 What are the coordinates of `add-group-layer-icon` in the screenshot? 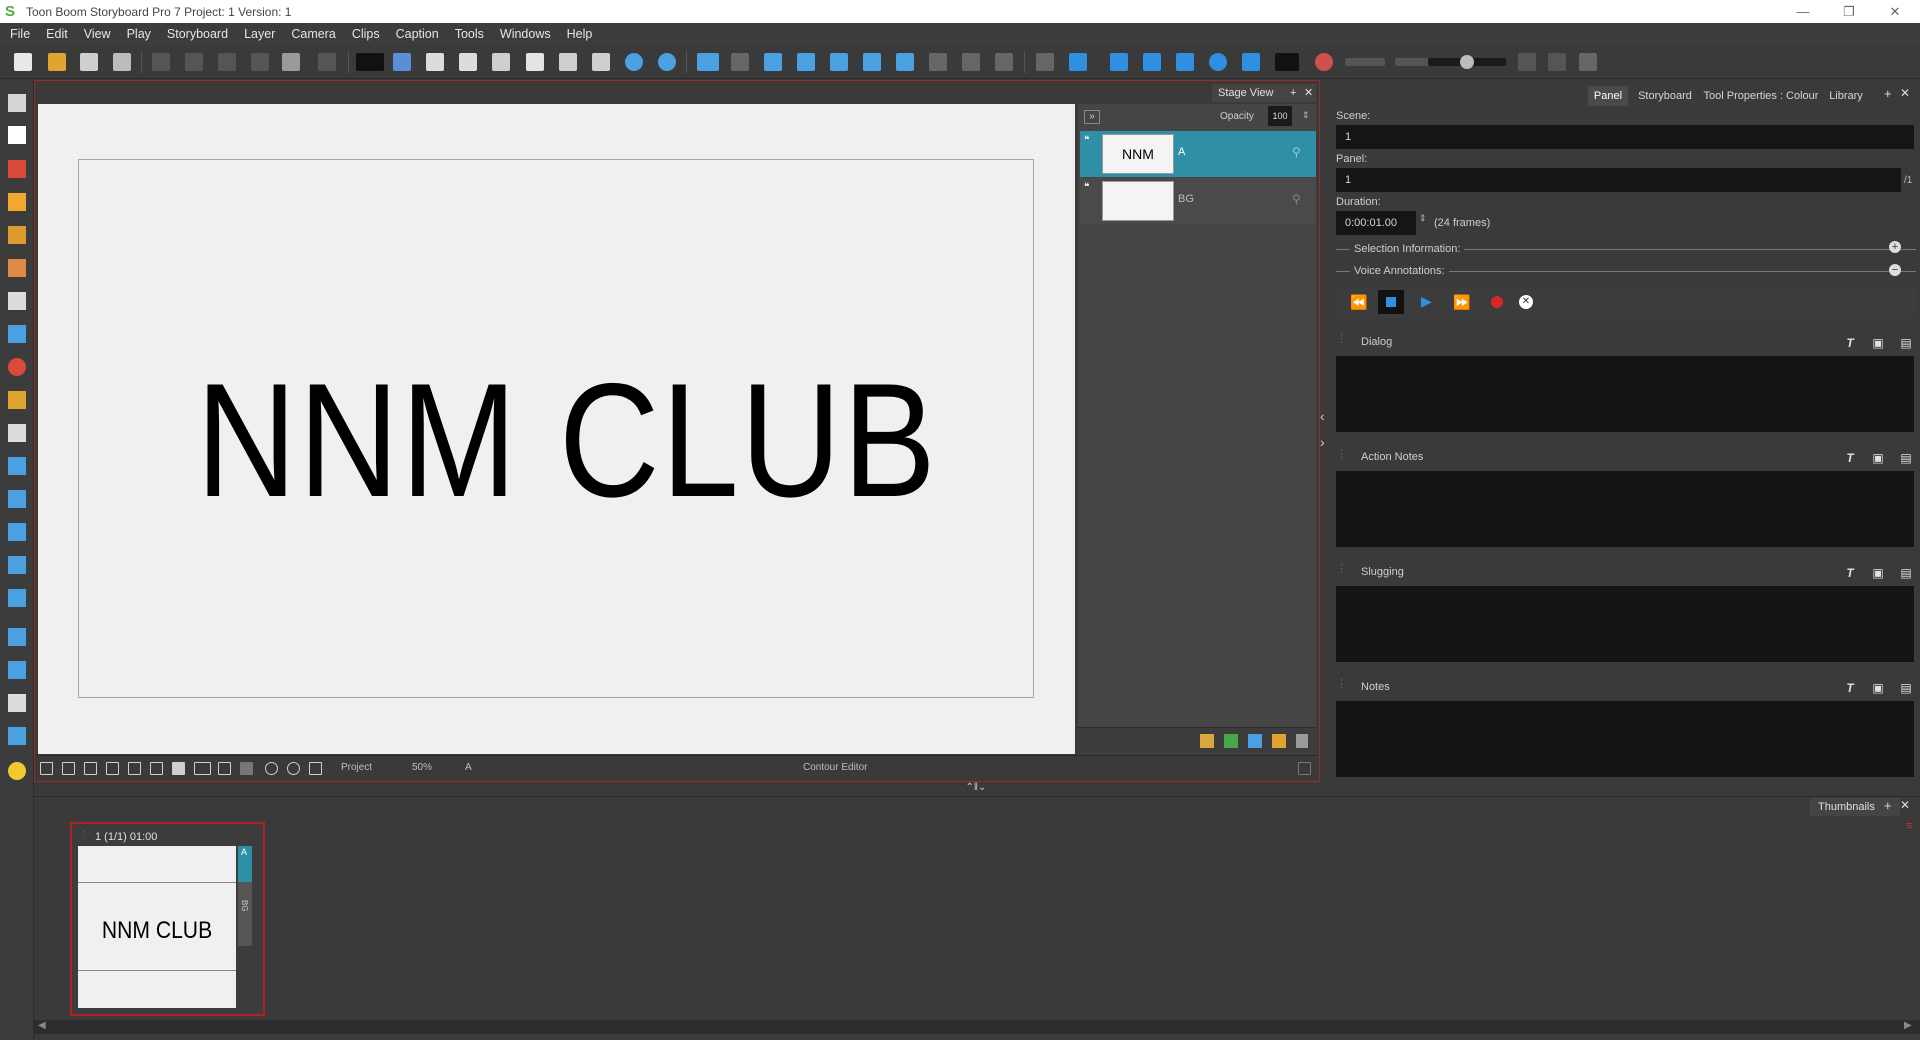 It's located at (1255, 741).